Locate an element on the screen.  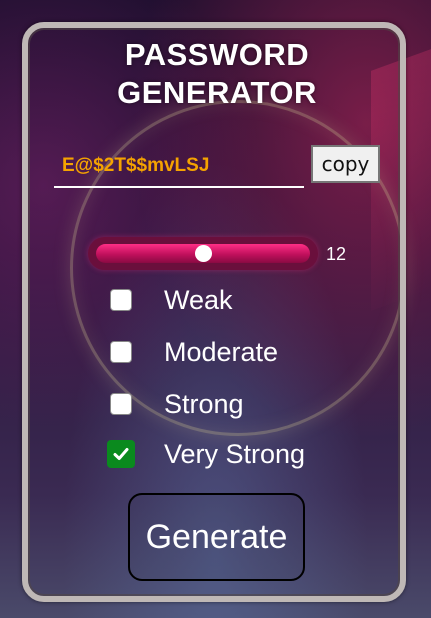
checkmark-icon is located at coordinates (121, 454).